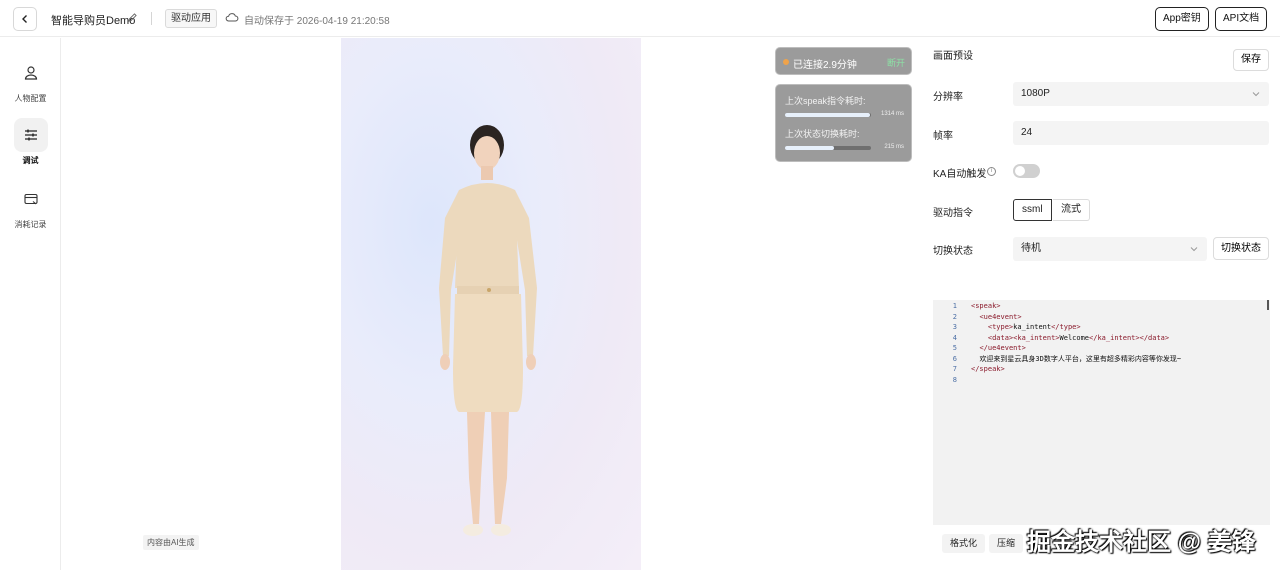 This screenshot has width=1280, height=573. Describe the element at coordinates (953, 251) in the screenshot. I see `state-label: 切换状态` at that location.